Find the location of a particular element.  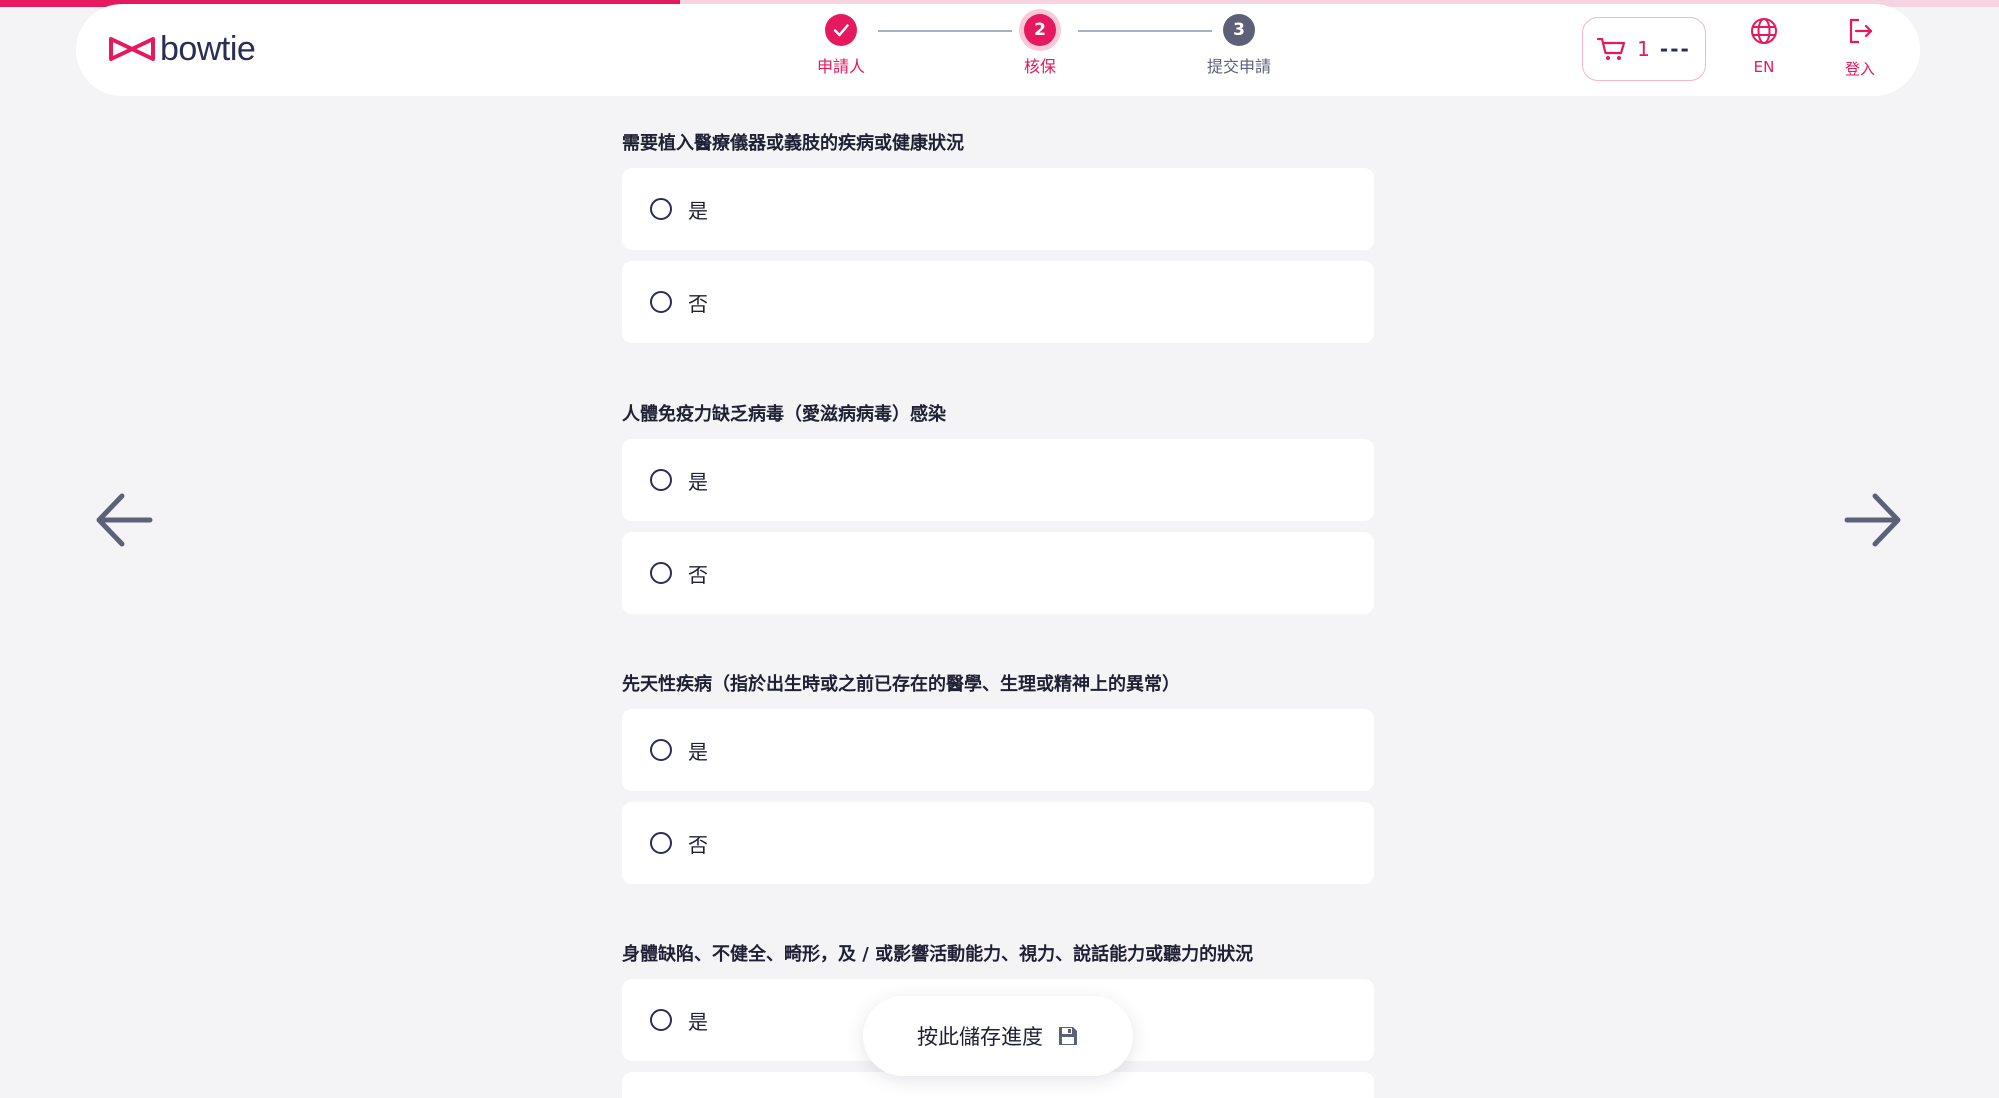

floppy-disk-icon is located at coordinates (1068, 1036).